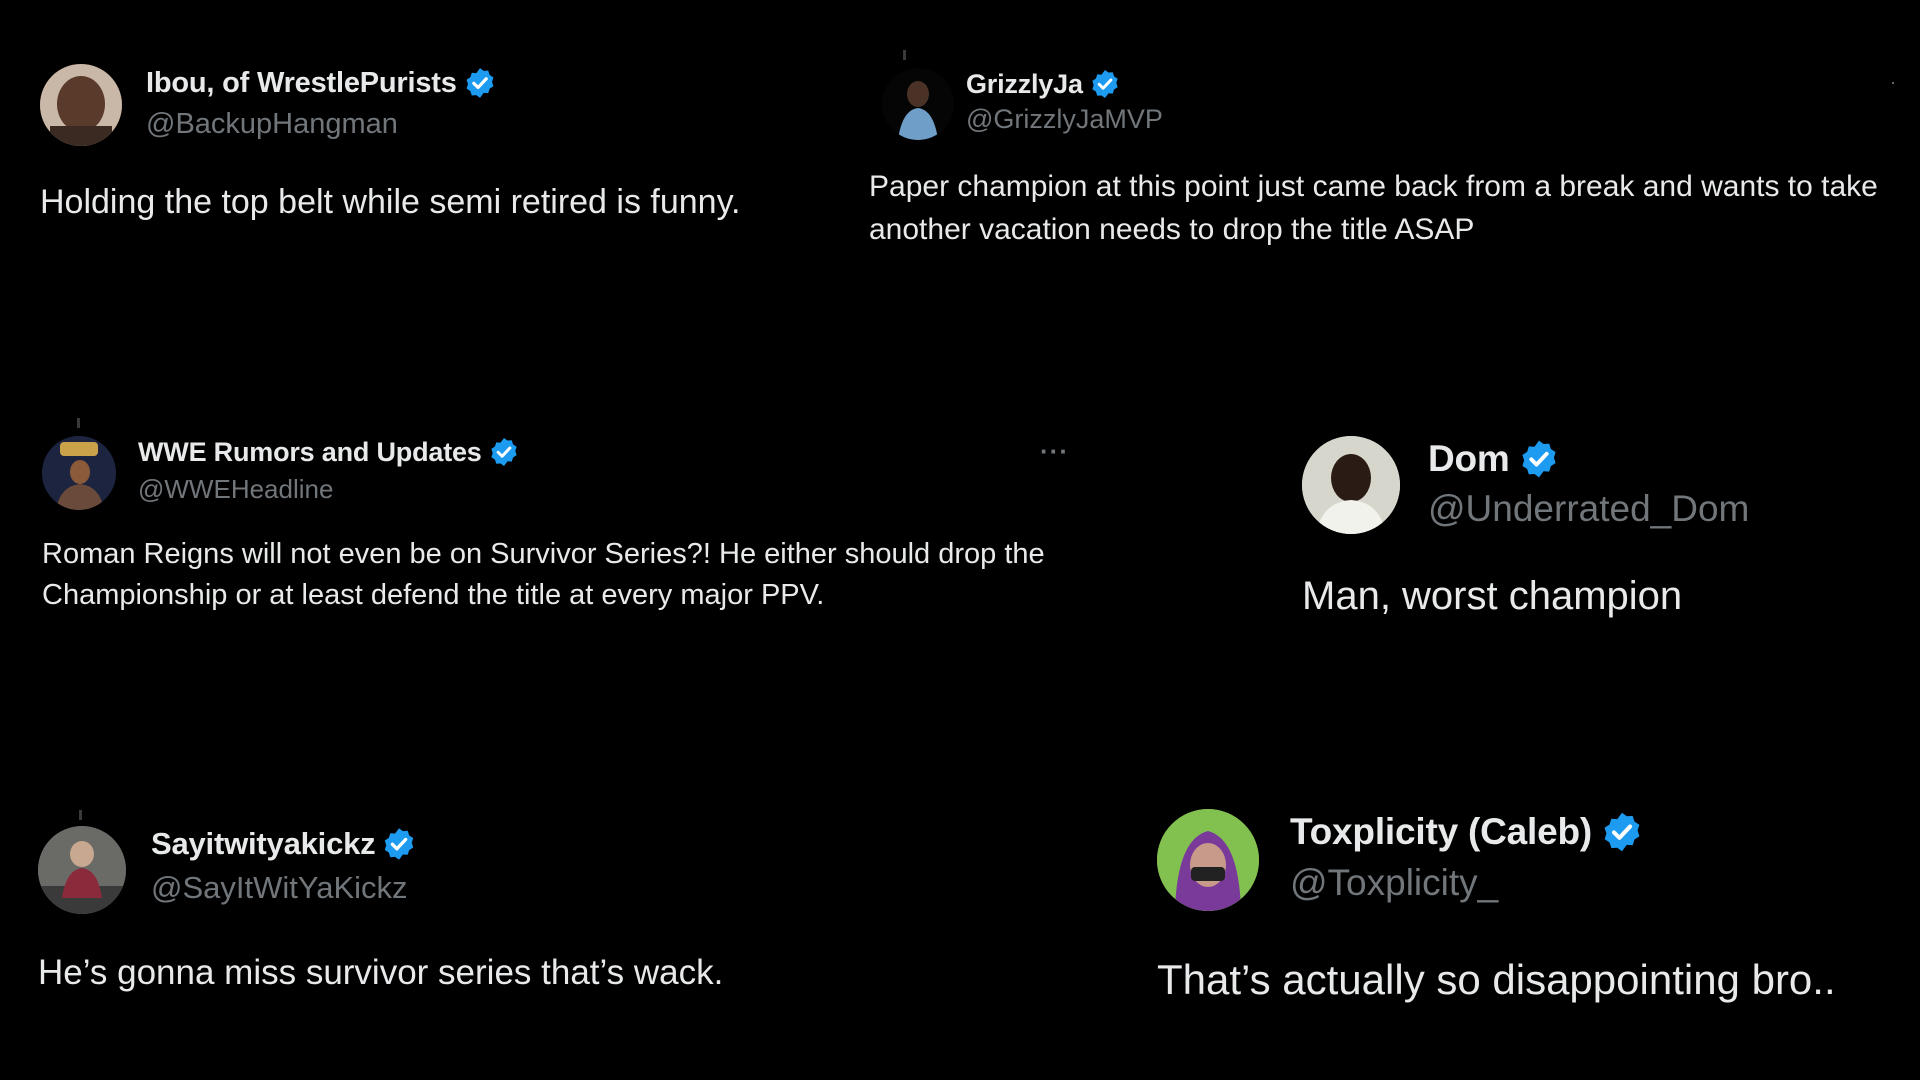 Image resolution: width=1920 pixels, height=1080 pixels. Describe the element at coordinates (1492, 596) in the screenshot. I see `tweet-text: Man, worst champion` at that location.